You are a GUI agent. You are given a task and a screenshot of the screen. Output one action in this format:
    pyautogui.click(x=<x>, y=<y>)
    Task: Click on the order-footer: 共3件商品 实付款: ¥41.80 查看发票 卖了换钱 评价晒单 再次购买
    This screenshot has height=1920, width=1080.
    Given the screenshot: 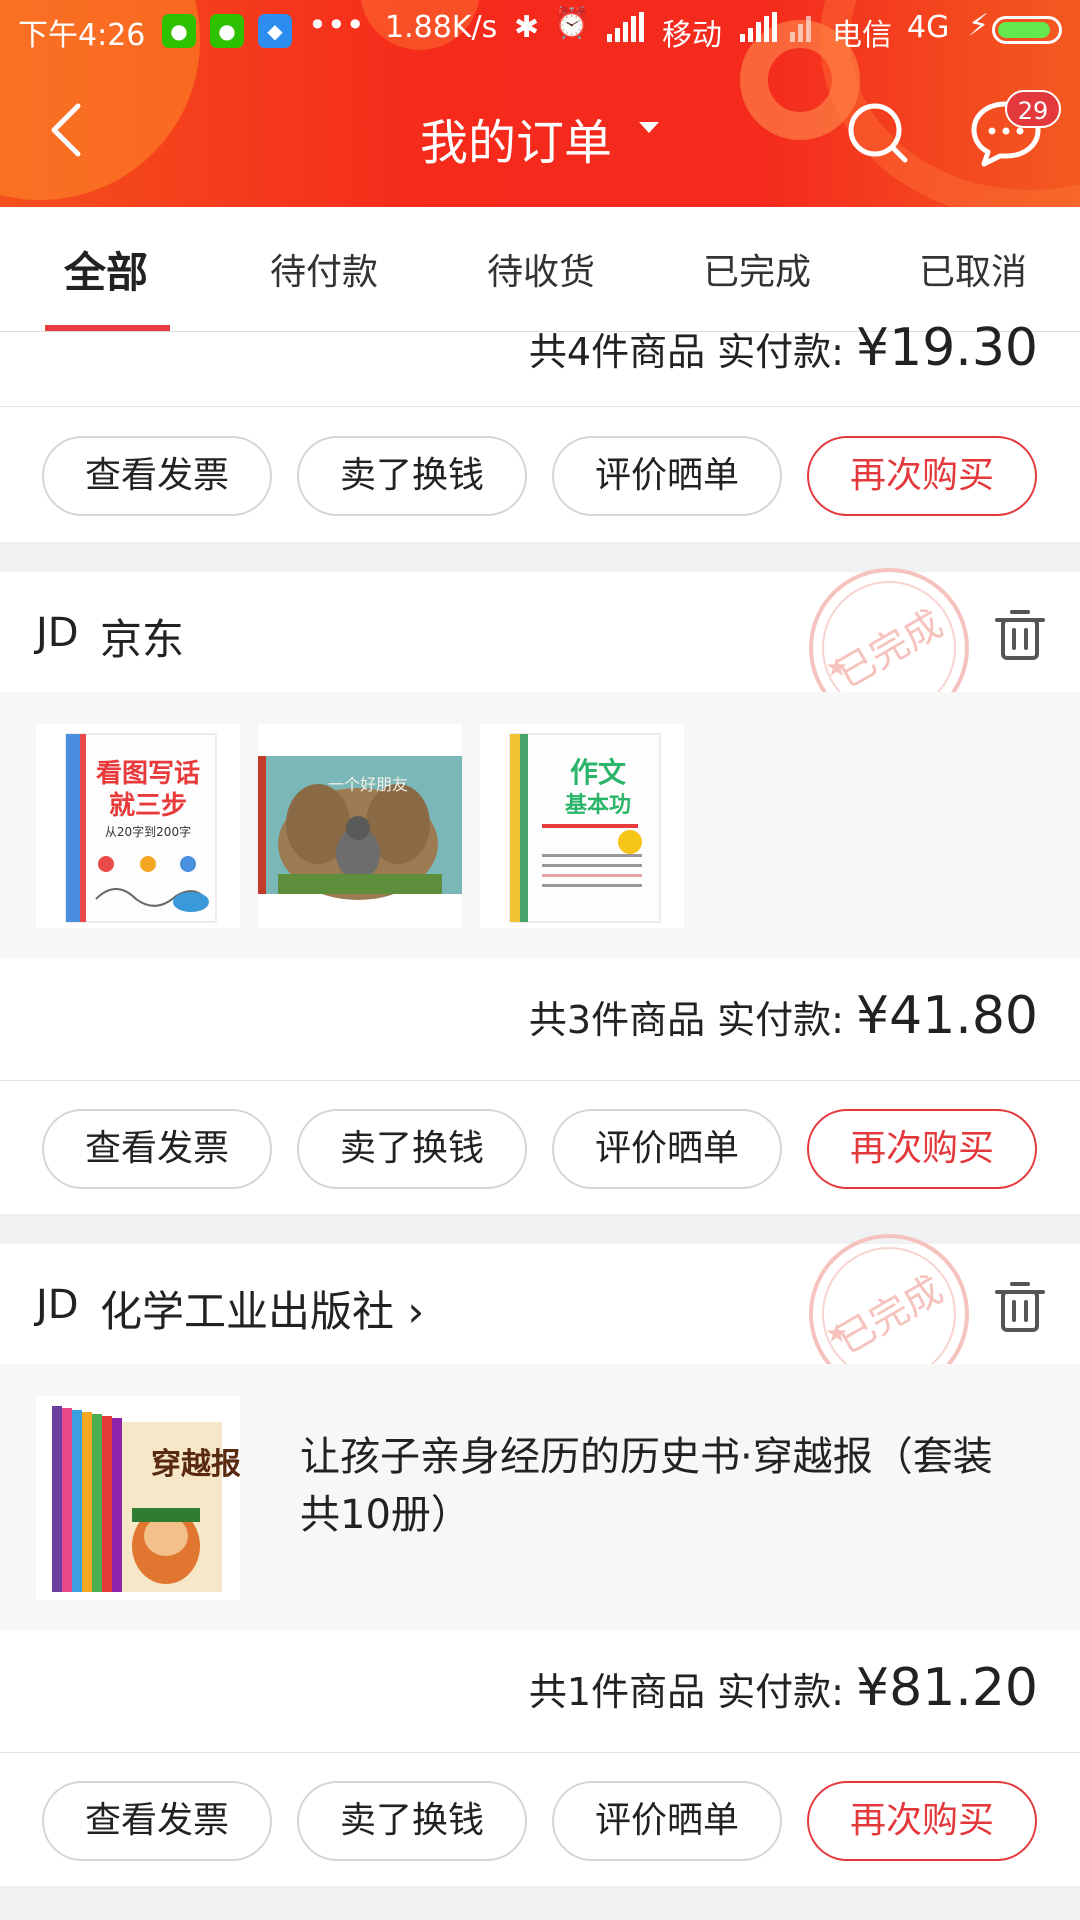 What is the action you would take?
    pyautogui.click(x=540, y=1086)
    